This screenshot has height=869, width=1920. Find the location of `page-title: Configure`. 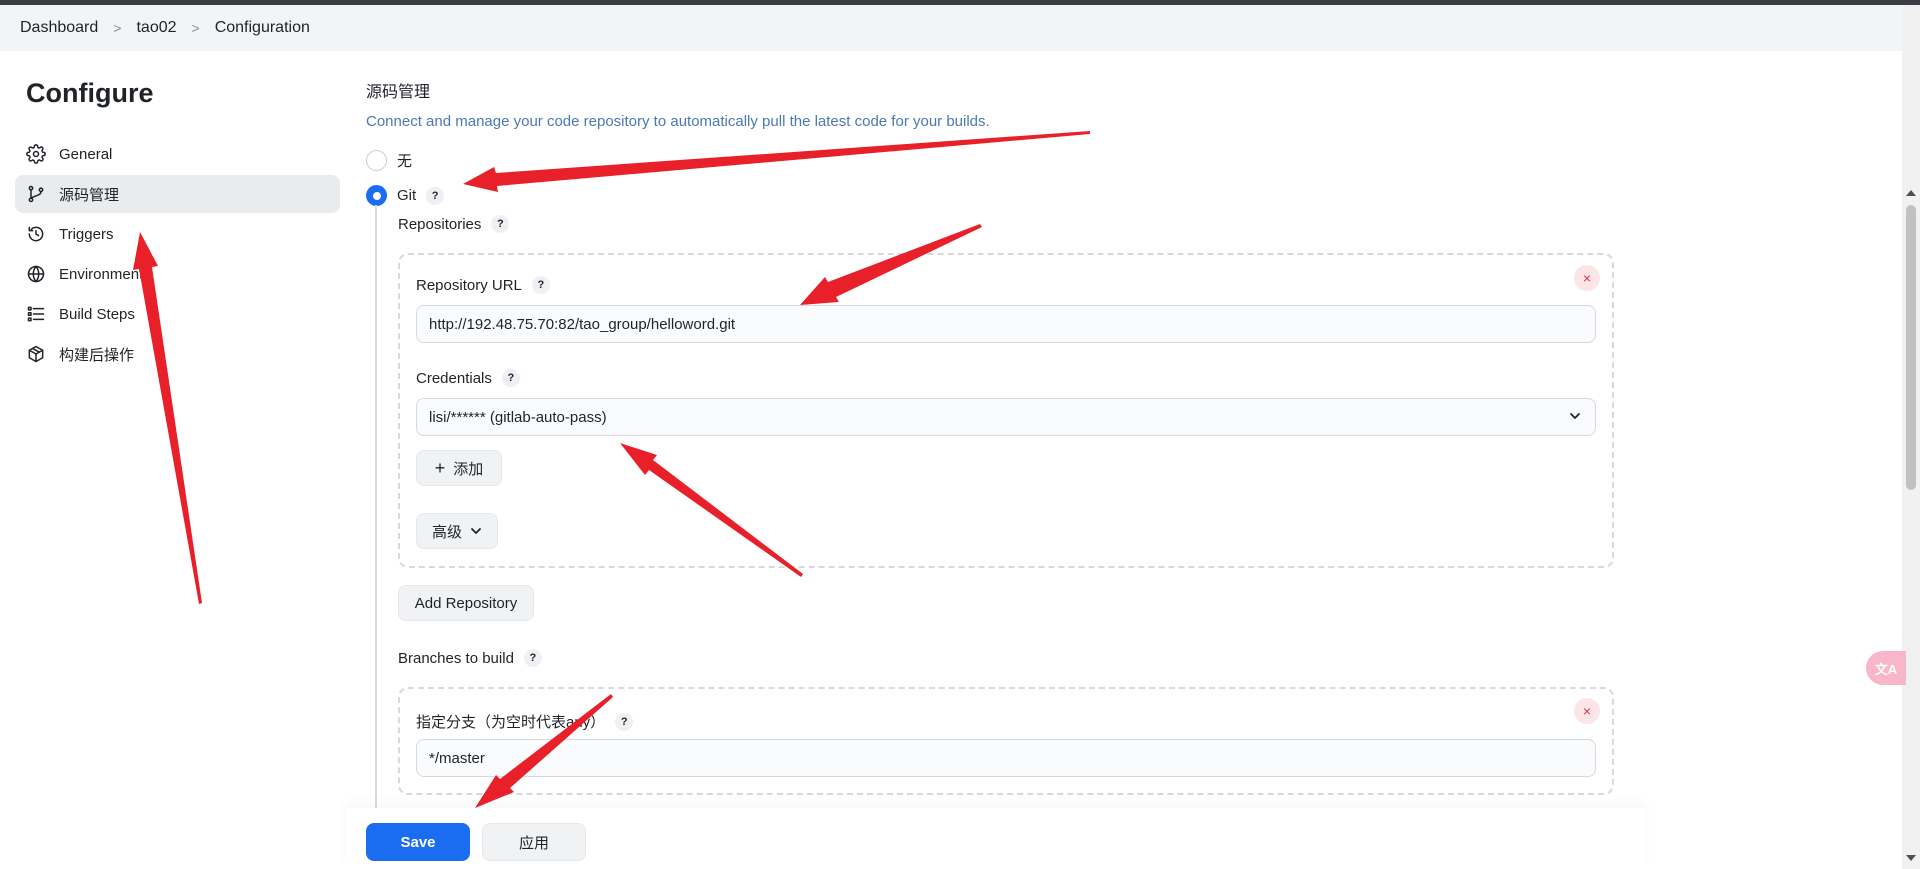

page-title: Configure is located at coordinates (90, 93).